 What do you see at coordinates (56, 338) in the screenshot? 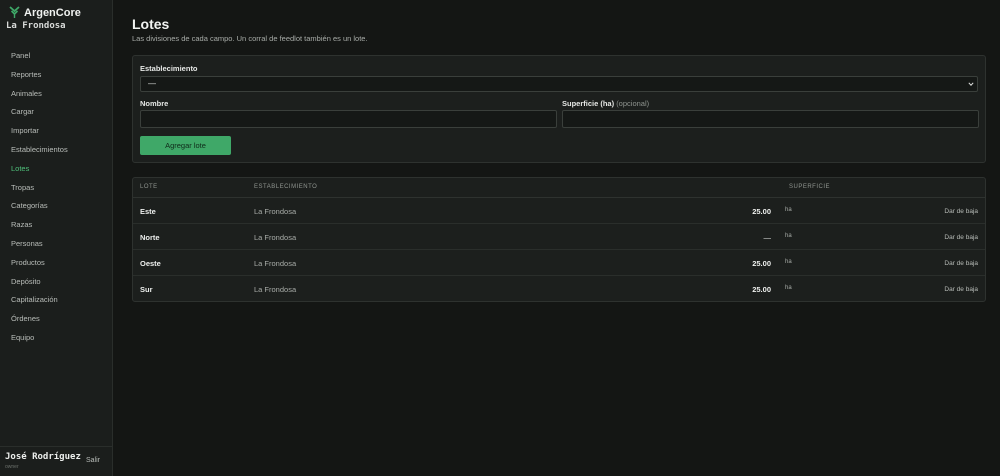
I see `sidebar-item-equipo: Equipo` at bounding box center [56, 338].